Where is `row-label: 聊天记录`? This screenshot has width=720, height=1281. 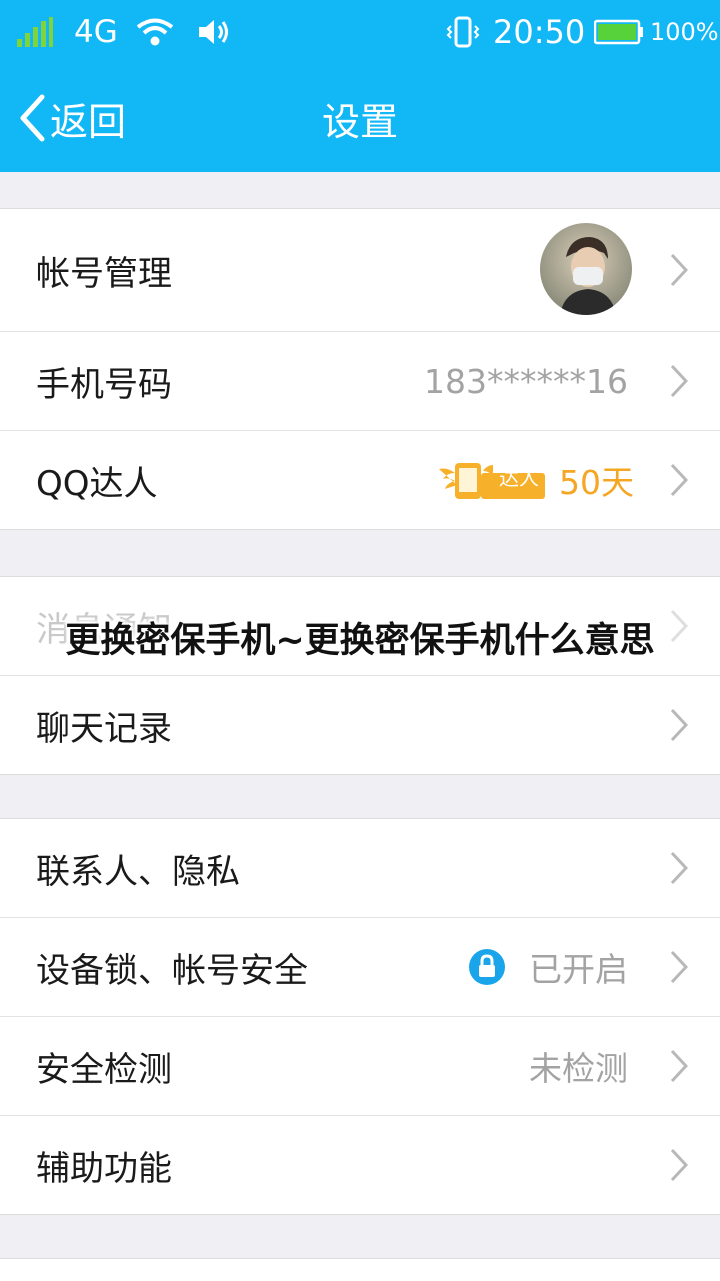 row-label: 聊天记录 is located at coordinates (104, 728).